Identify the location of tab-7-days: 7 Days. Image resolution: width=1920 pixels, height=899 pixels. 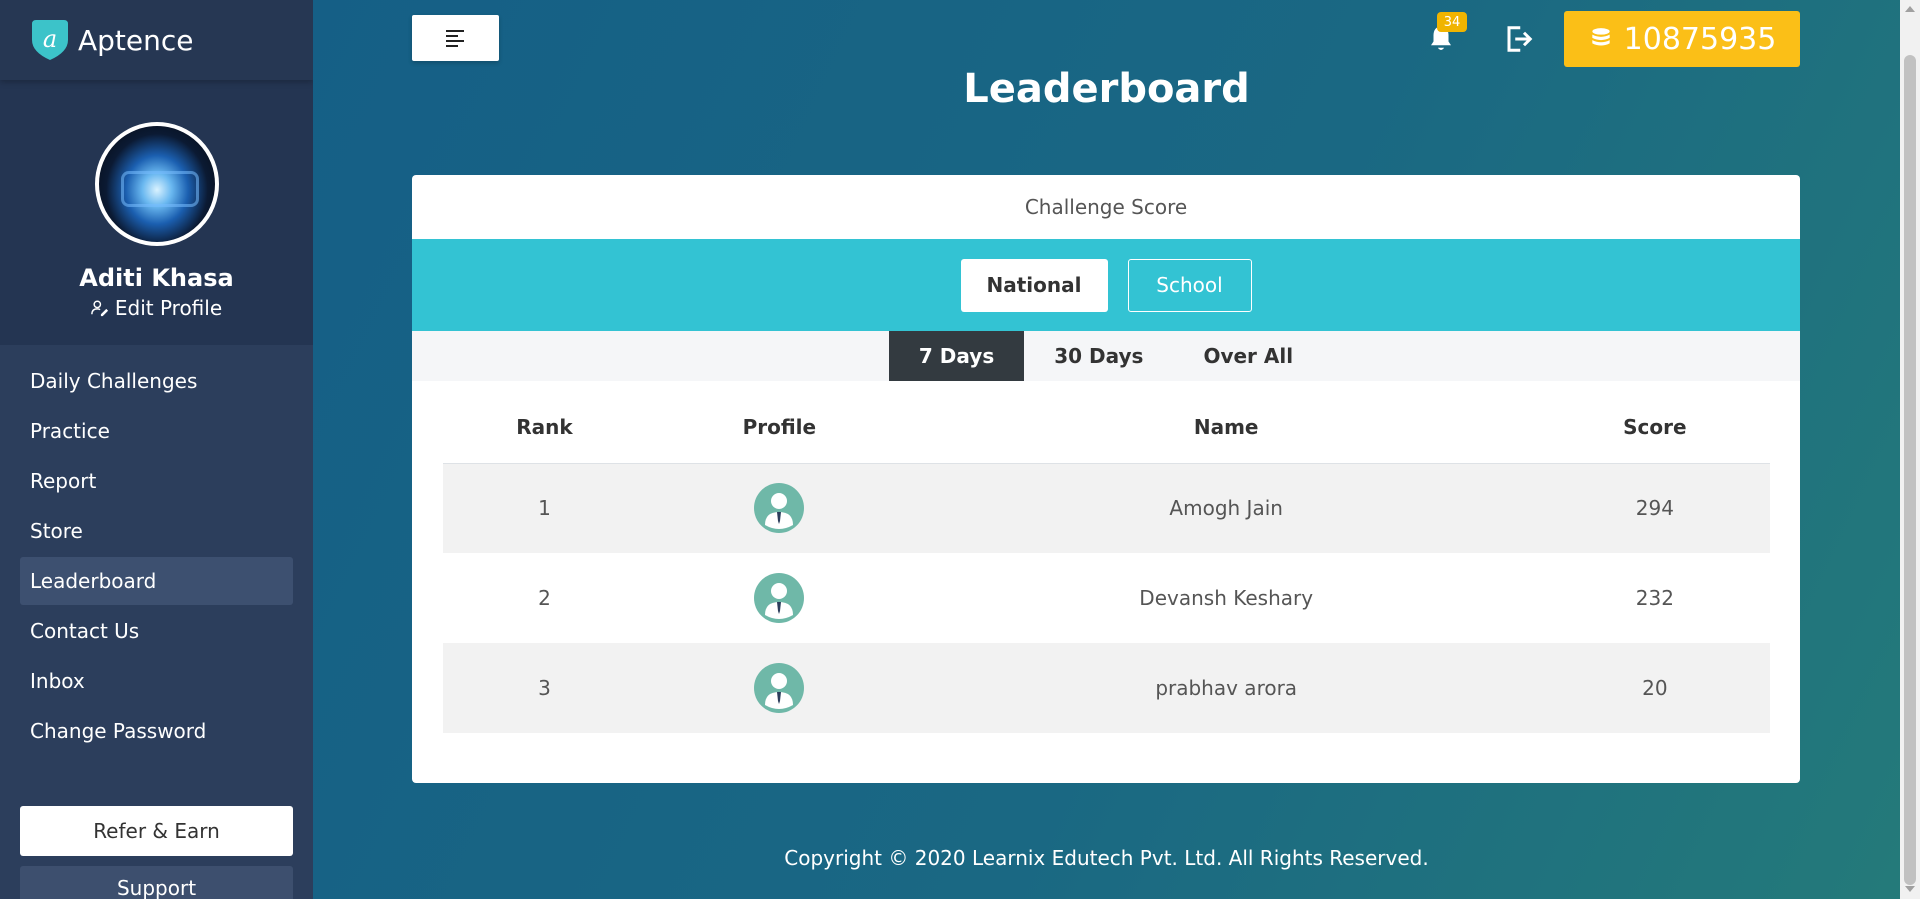
(956, 356).